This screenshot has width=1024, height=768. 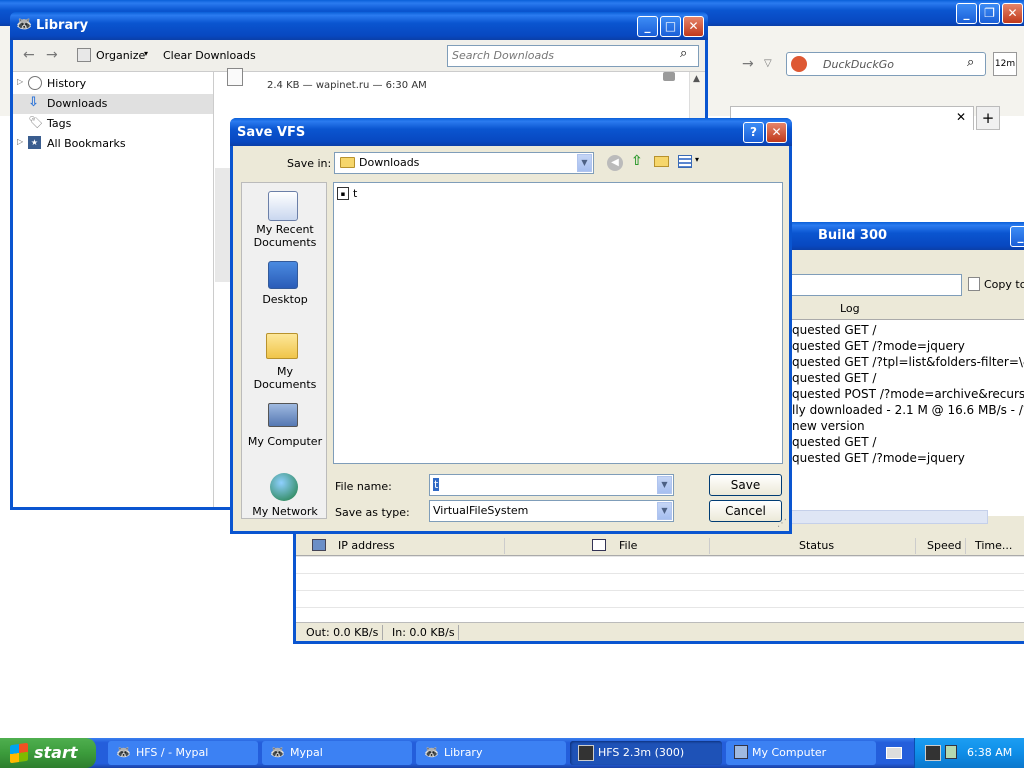 What do you see at coordinates (966, 13) in the screenshot?
I see `bg-minimize-button: _` at bounding box center [966, 13].